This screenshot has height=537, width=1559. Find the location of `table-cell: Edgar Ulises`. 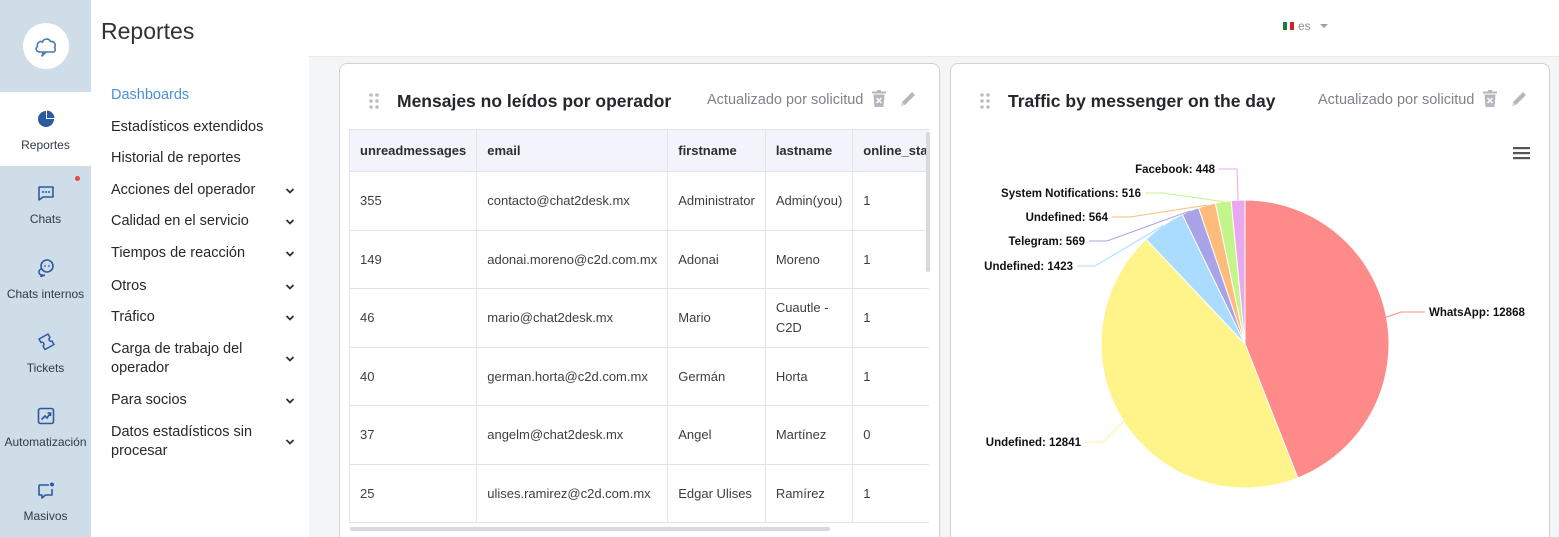

table-cell: Edgar Ulises is located at coordinates (716, 493).